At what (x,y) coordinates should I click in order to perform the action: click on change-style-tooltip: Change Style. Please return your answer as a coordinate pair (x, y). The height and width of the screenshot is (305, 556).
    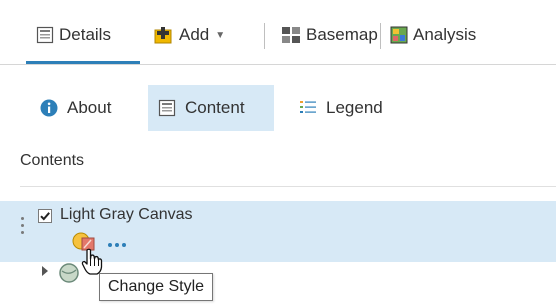
    Looking at the image, I should click on (156, 287).